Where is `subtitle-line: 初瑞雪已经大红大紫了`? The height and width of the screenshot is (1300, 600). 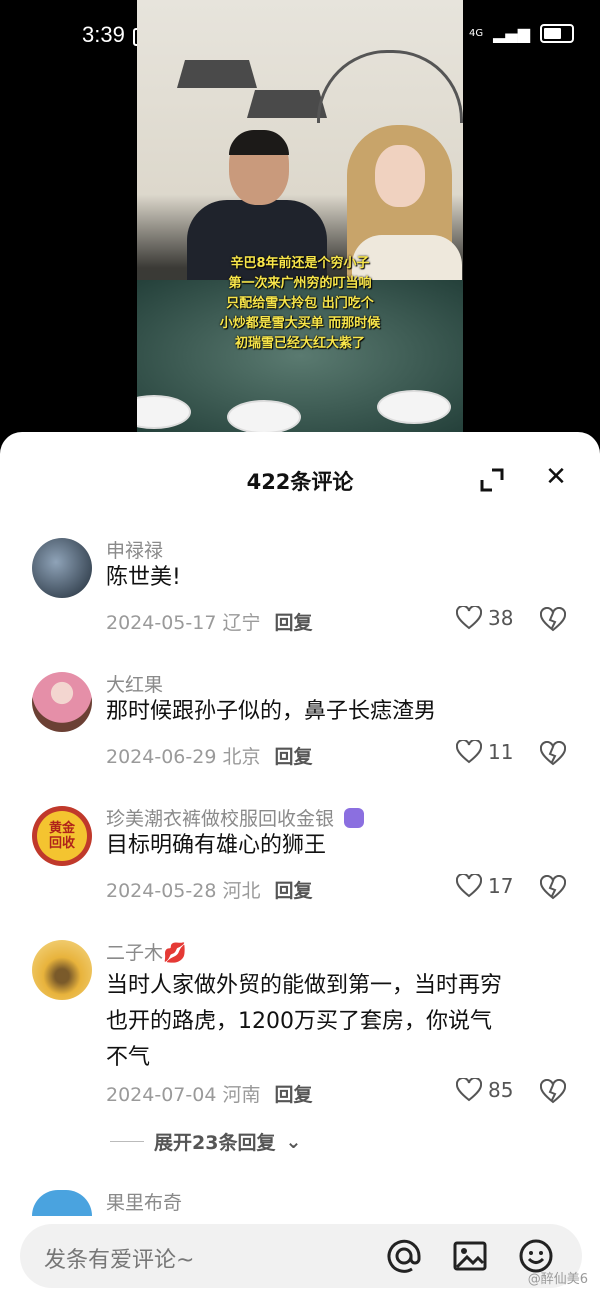
subtitle-line: 初瑞雪已经大红大紫了 is located at coordinates (299, 343).